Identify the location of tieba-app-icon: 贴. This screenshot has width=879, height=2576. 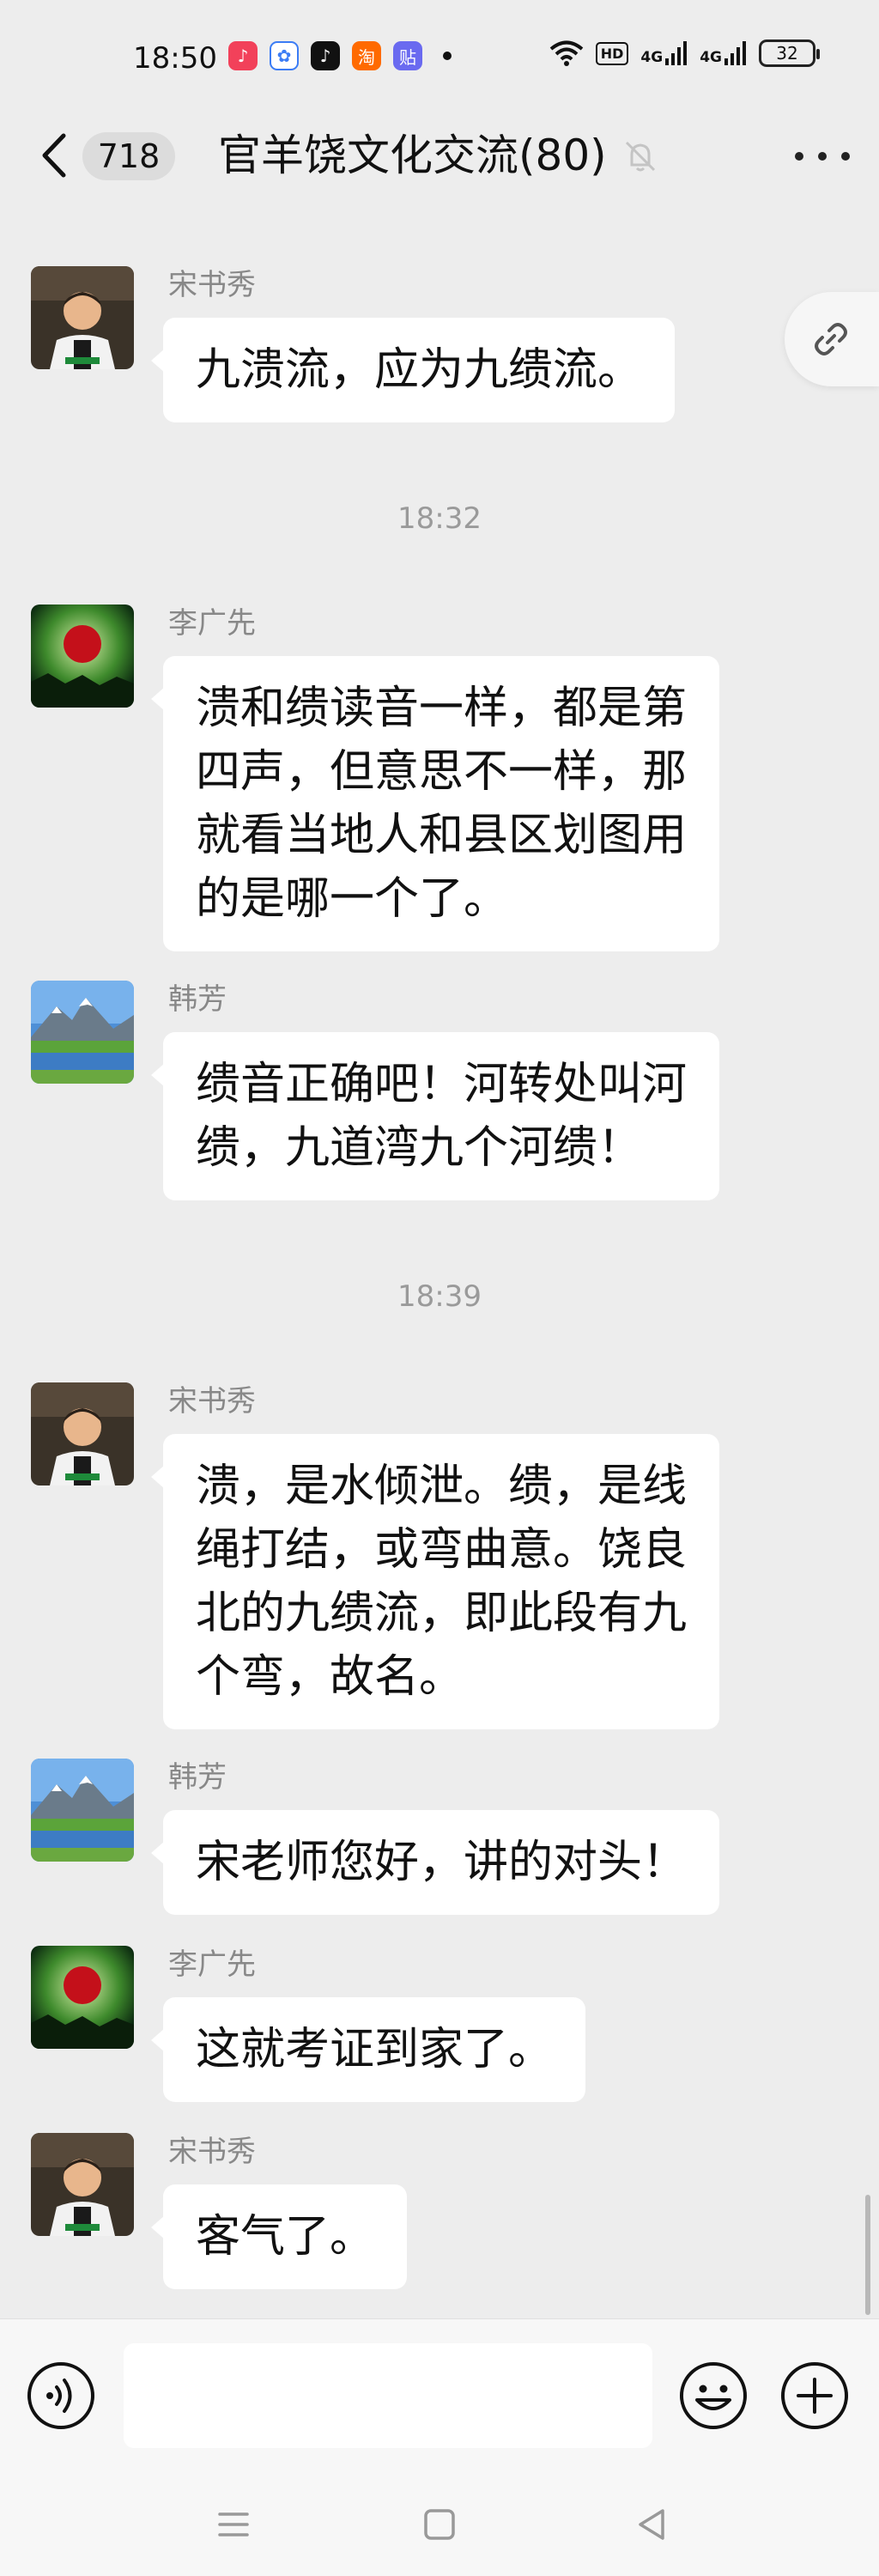
(407, 56).